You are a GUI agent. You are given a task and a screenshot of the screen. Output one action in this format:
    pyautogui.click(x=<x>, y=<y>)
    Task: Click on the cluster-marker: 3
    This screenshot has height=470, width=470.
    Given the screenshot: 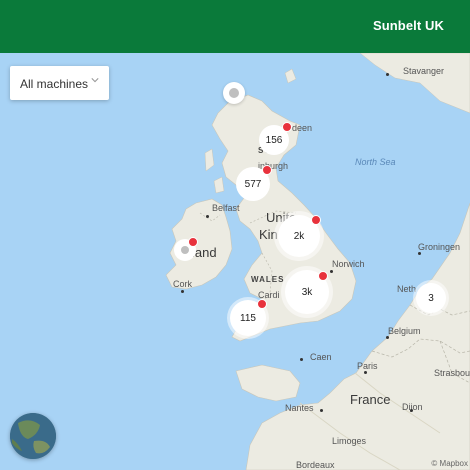 What is the action you would take?
    pyautogui.click(x=431, y=298)
    